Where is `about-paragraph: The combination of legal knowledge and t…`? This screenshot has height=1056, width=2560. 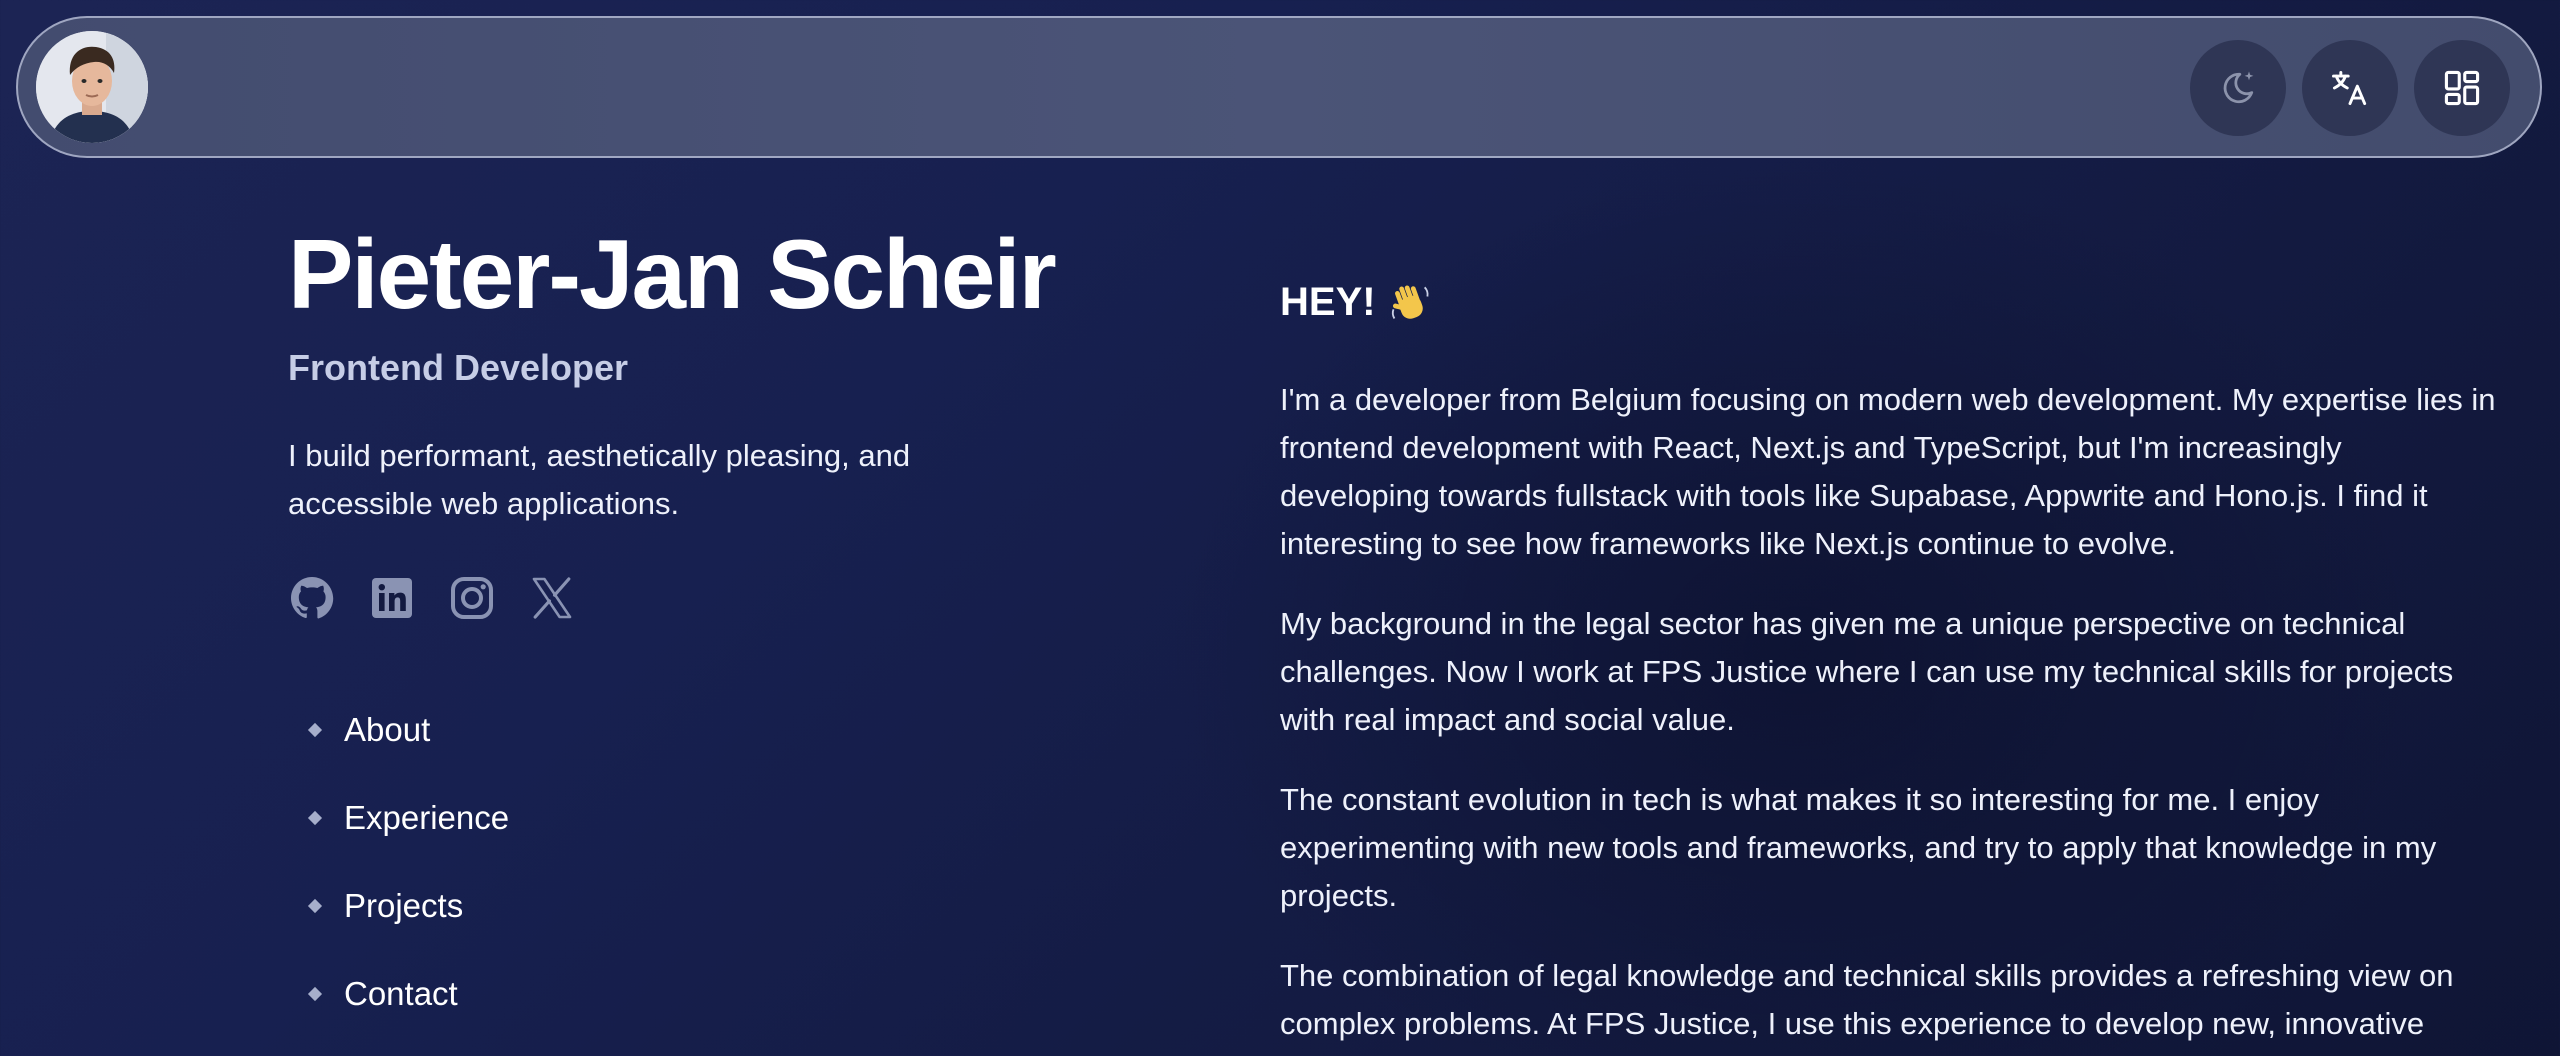 about-paragraph: The combination of legal knowledge and t… is located at coordinates (1867, 999).